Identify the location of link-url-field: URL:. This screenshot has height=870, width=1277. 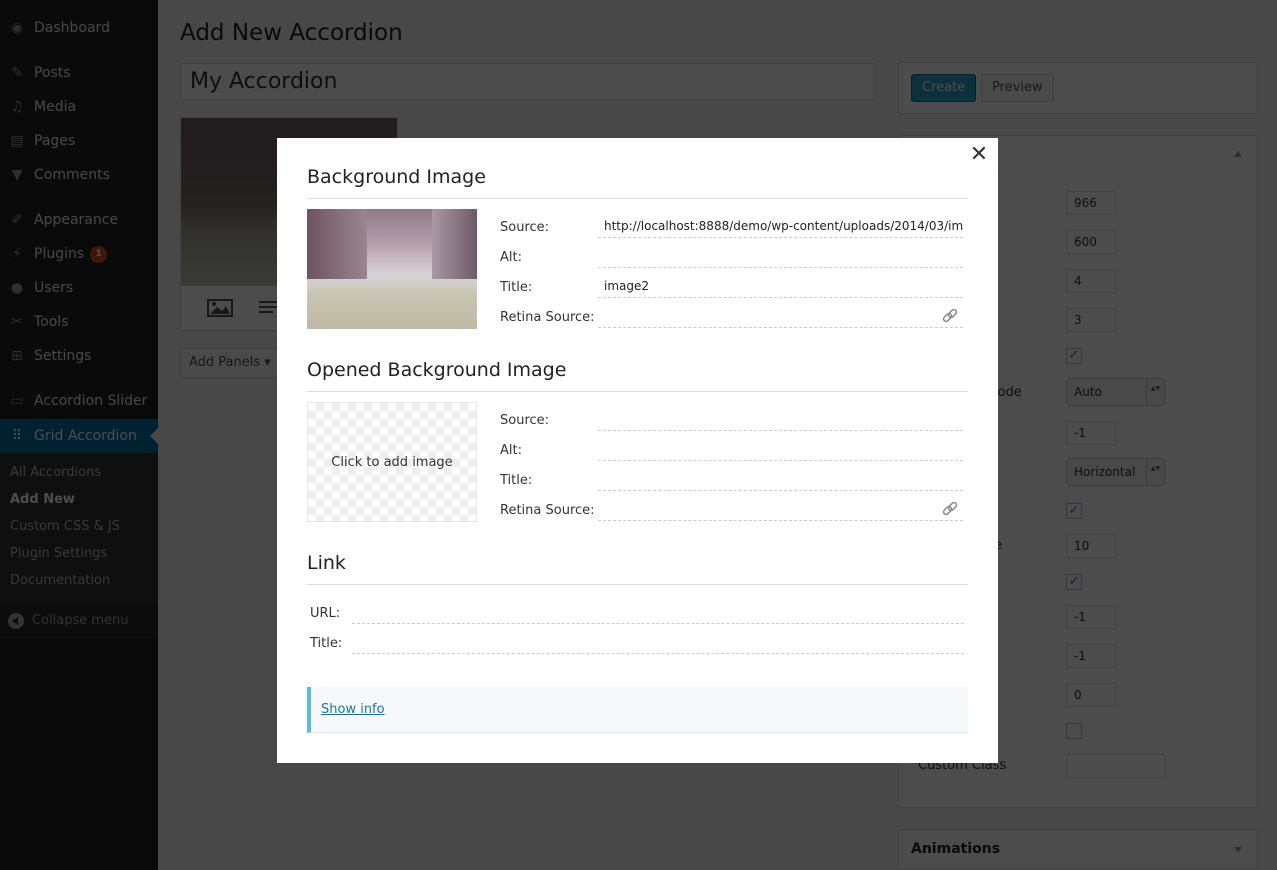
(637, 615).